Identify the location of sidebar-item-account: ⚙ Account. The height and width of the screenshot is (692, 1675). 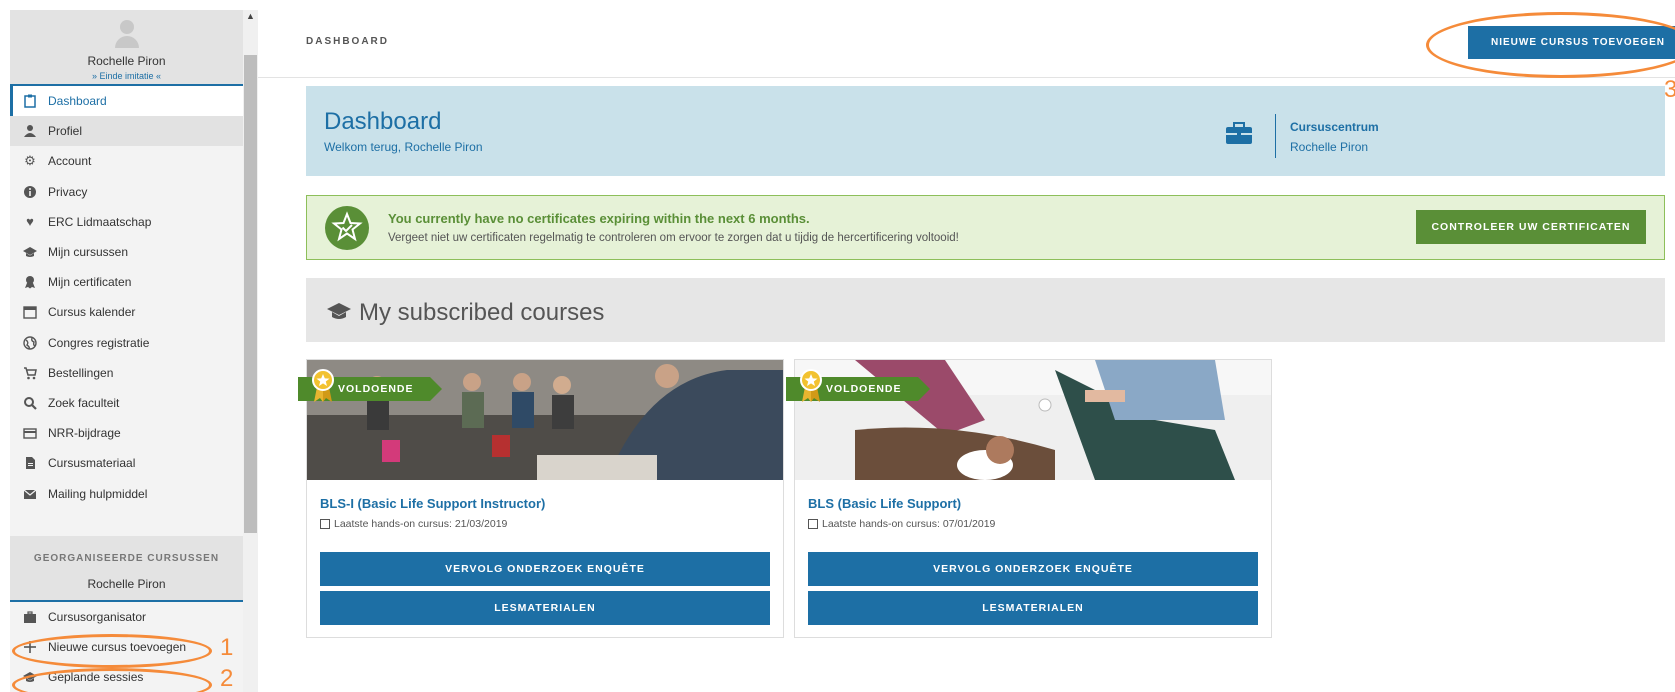
(126, 161).